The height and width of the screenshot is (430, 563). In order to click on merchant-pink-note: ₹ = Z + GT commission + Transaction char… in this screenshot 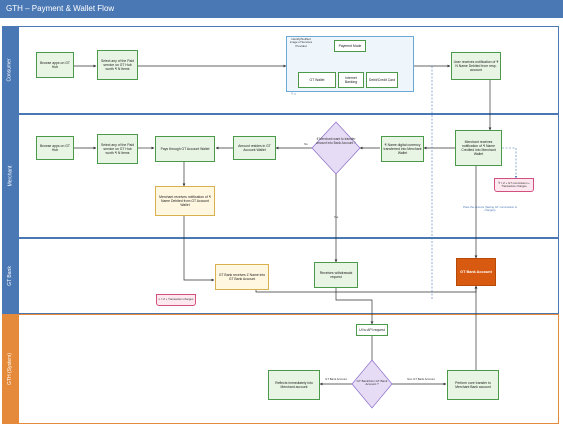, I will do `click(514, 185)`.